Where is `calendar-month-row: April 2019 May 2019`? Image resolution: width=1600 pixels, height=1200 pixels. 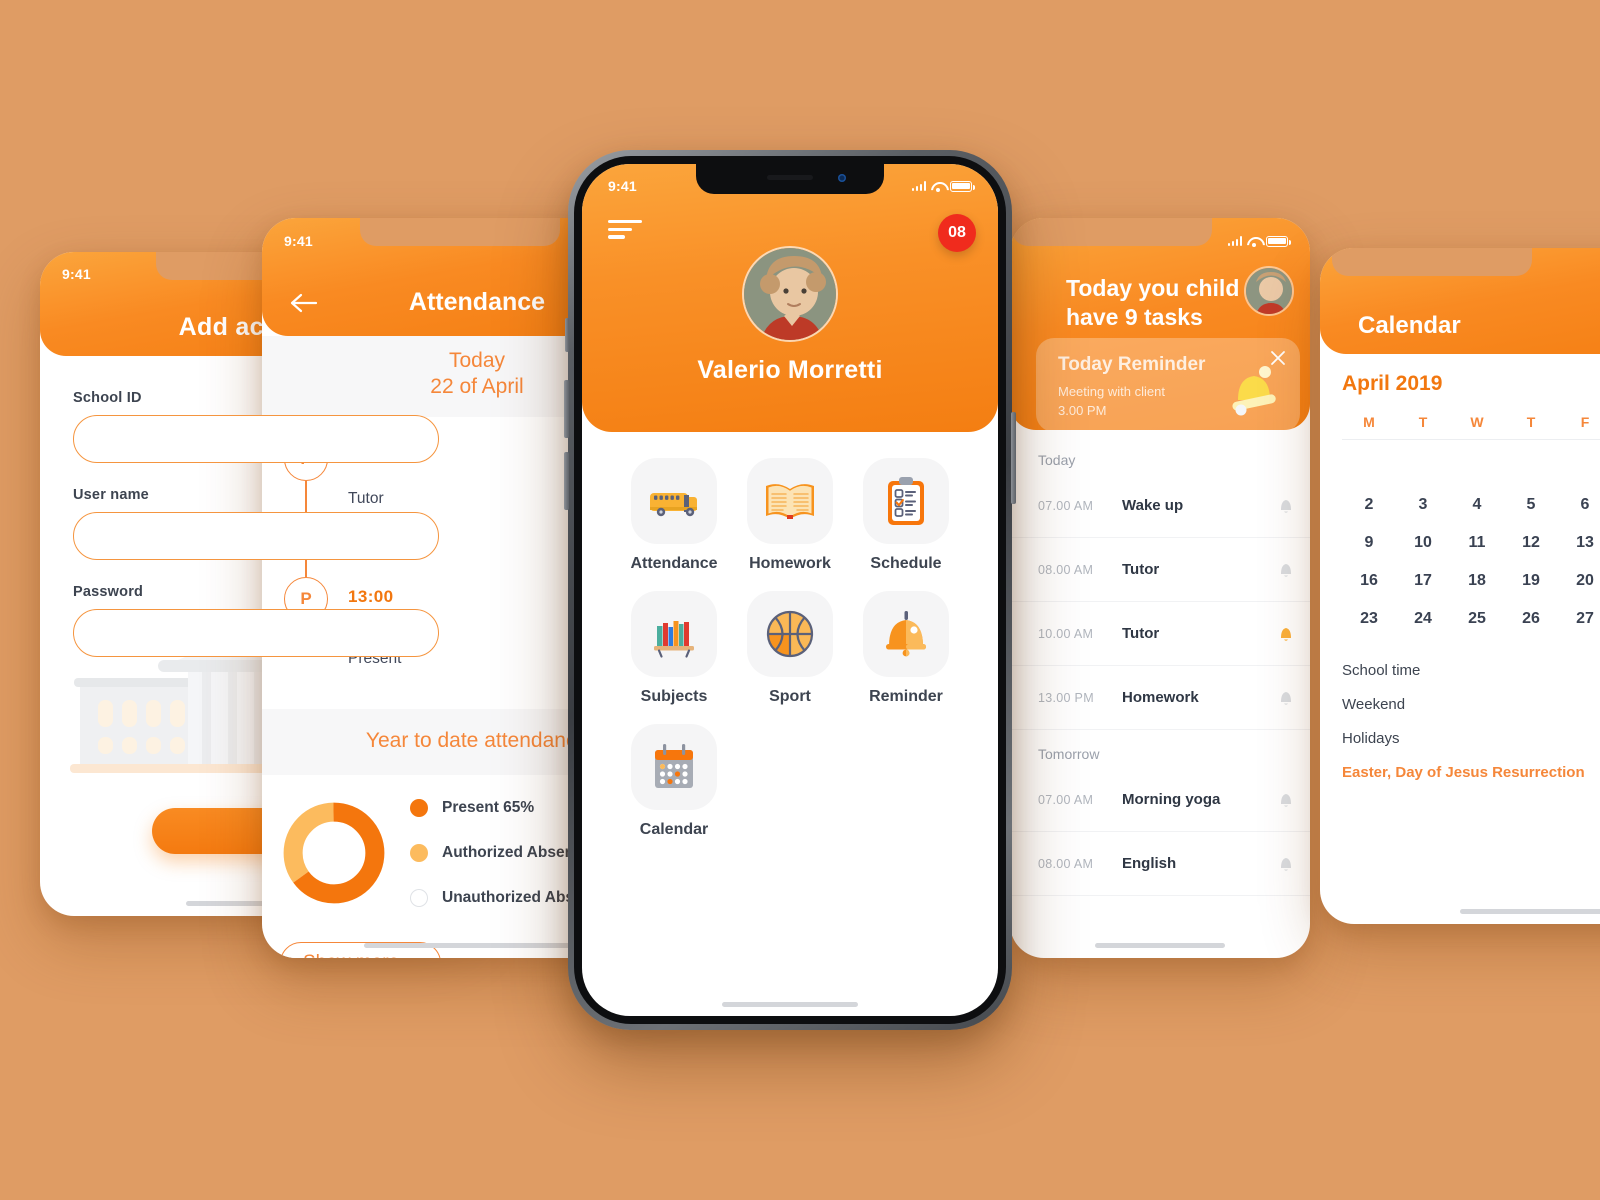
calendar-month-row: April 2019 May 2019 is located at coordinates (1471, 384).